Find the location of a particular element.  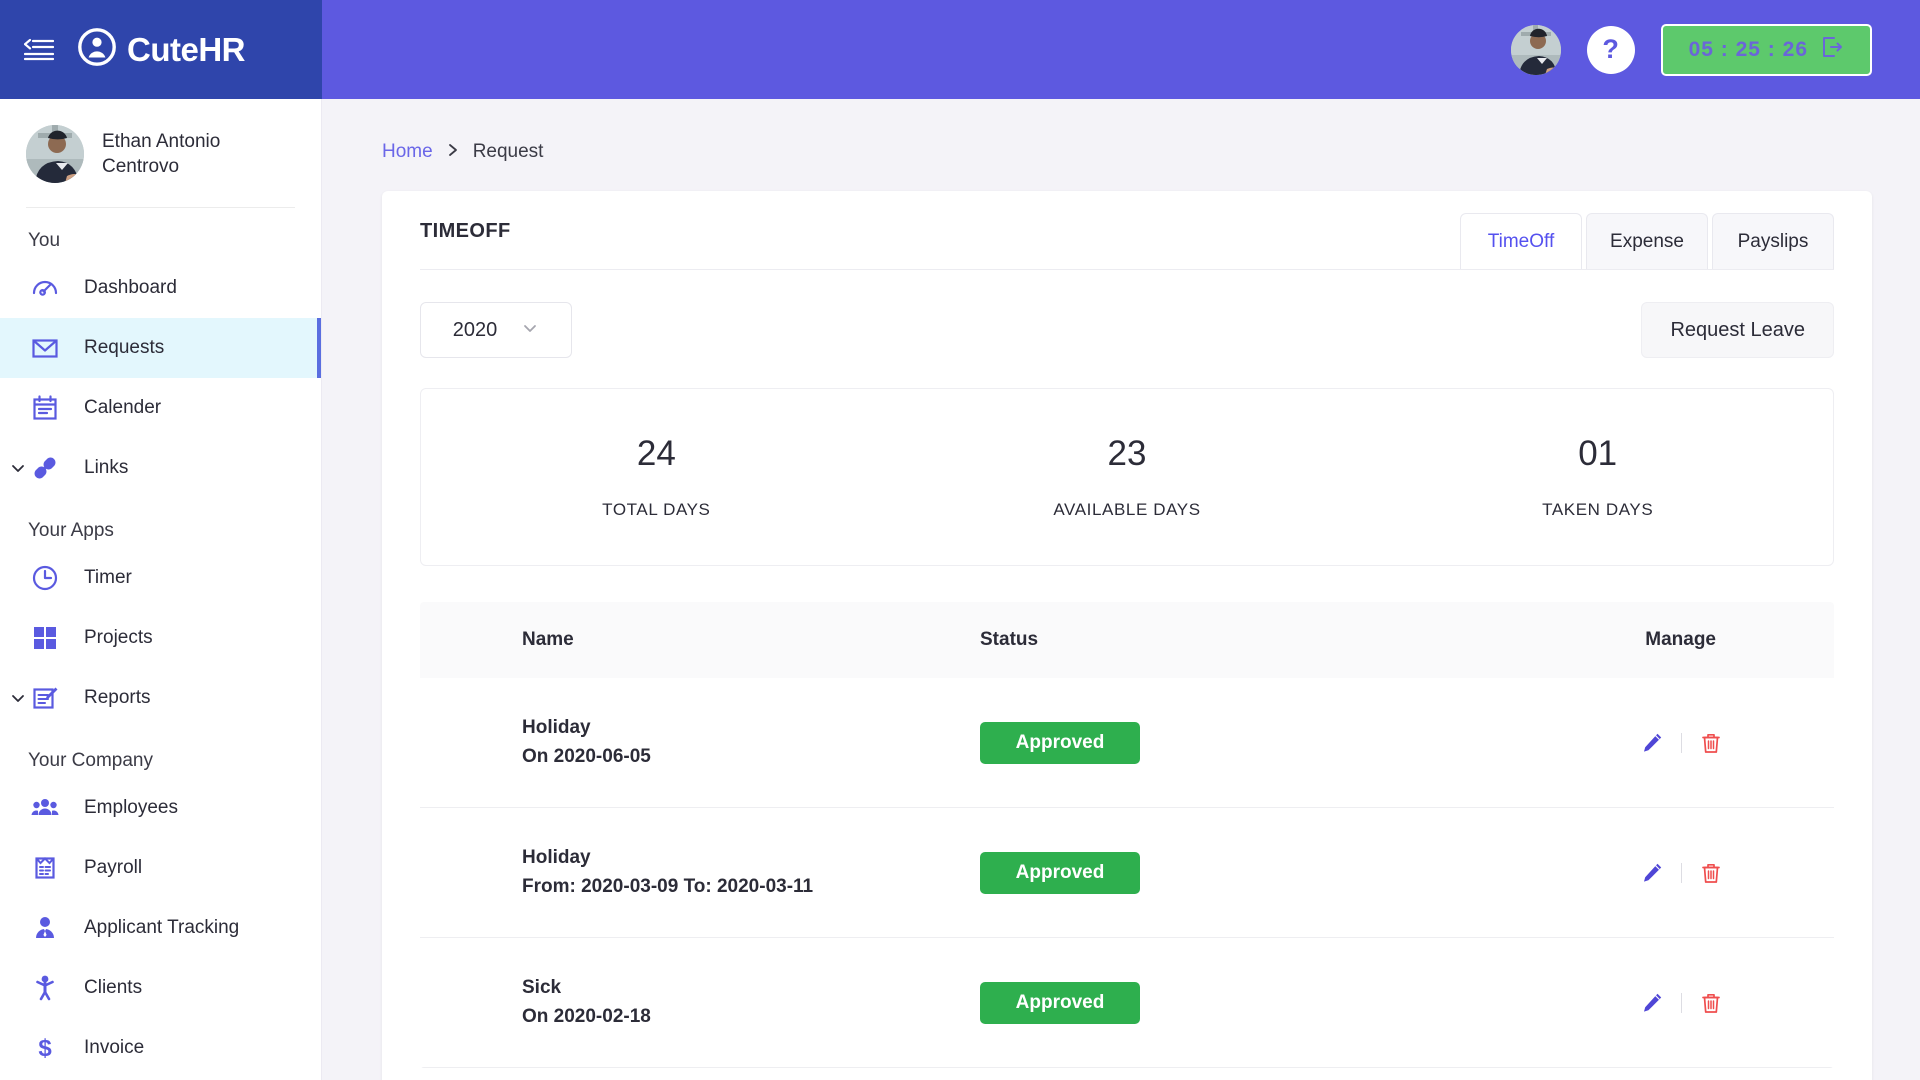

sidebar-item-clients: Clients is located at coordinates (160, 988).